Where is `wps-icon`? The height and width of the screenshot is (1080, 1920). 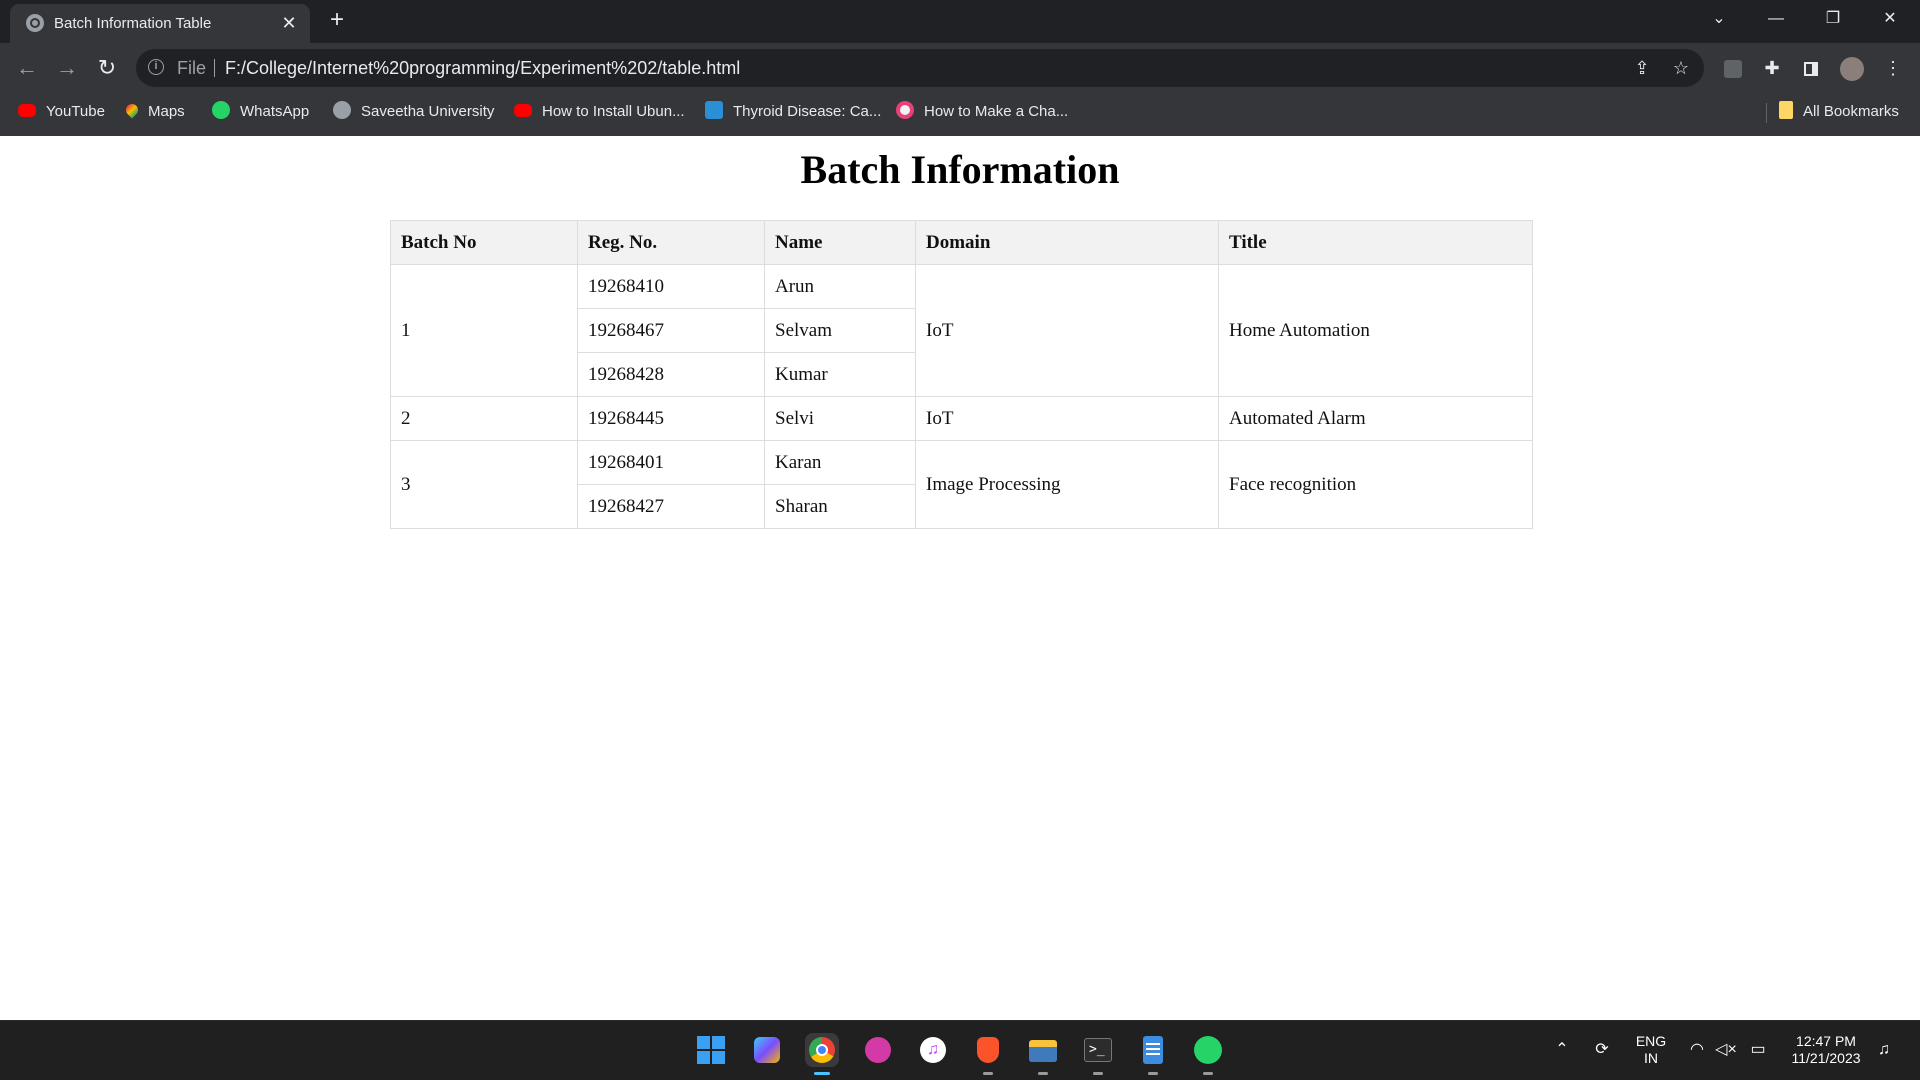 wps-icon is located at coordinates (878, 1050).